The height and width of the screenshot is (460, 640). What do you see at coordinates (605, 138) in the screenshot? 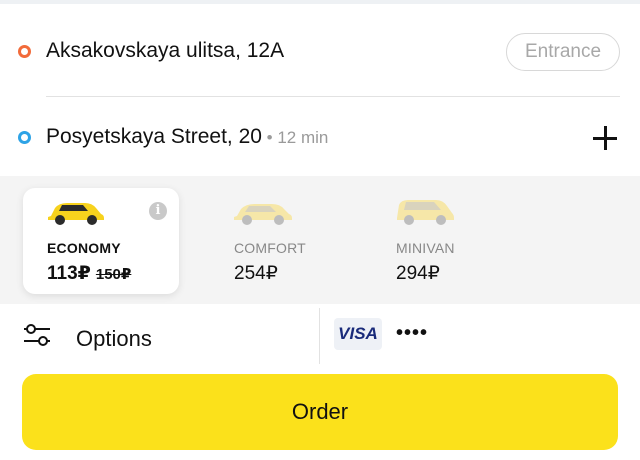
I see `add-stop-plus-icon` at bounding box center [605, 138].